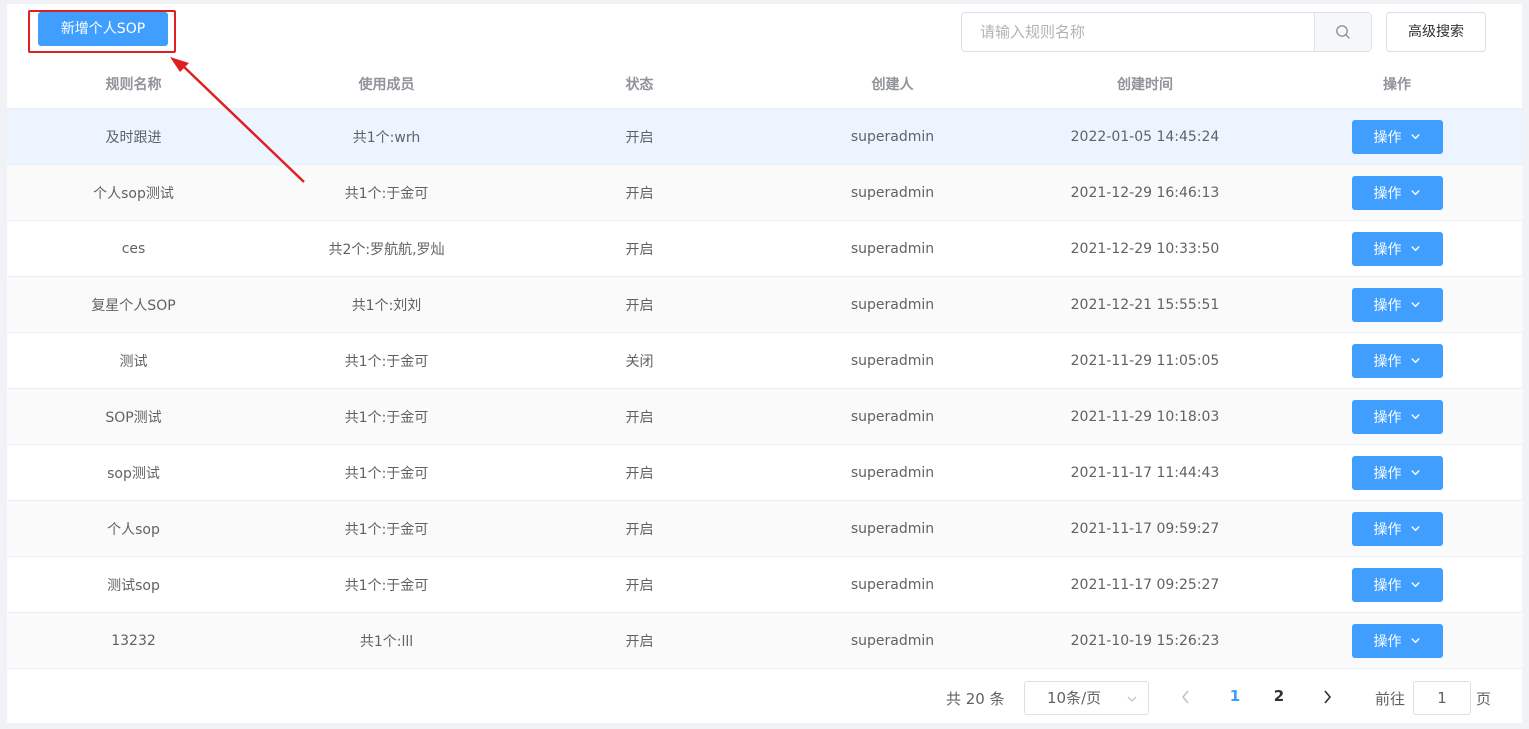  Describe the element at coordinates (133, 472) in the screenshot. I see `cell-rule-name: sop测试` at that location.